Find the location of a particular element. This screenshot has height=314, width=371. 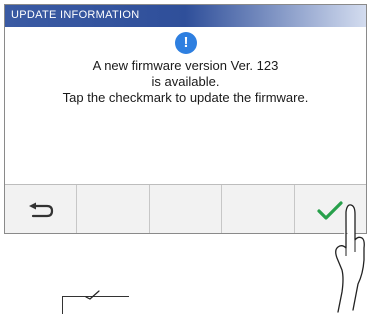

message-line-1: A new firmware version Ver. 123 is located at coordinates (185, 65).